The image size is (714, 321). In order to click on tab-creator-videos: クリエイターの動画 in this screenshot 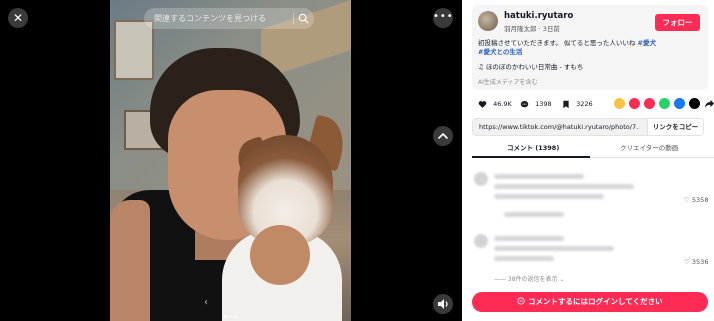, I will do `click(649, 148)`.